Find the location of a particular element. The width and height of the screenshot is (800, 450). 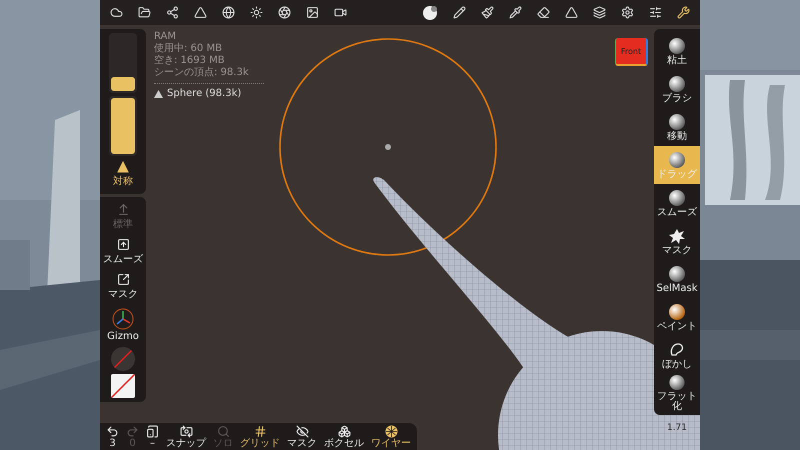

layers-button is located at coordinates (599, 12).